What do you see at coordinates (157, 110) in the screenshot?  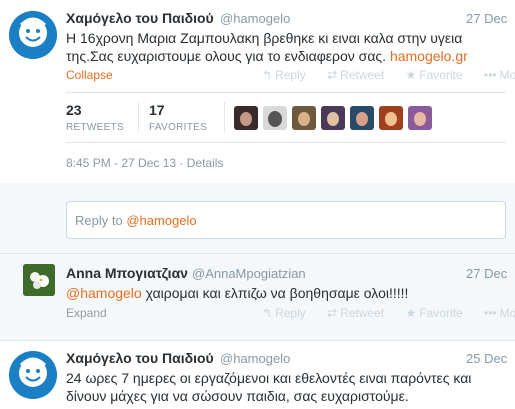 I see `favorites-count: 17` at bounding box center [157, 110].